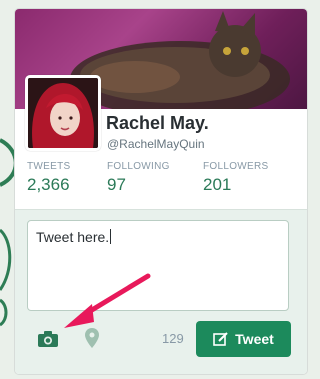  What do you see at coordinates (73, 237) in the screenshot?
I see `tweet-input-text: Tweet here.` at bounding box center [73, 237].